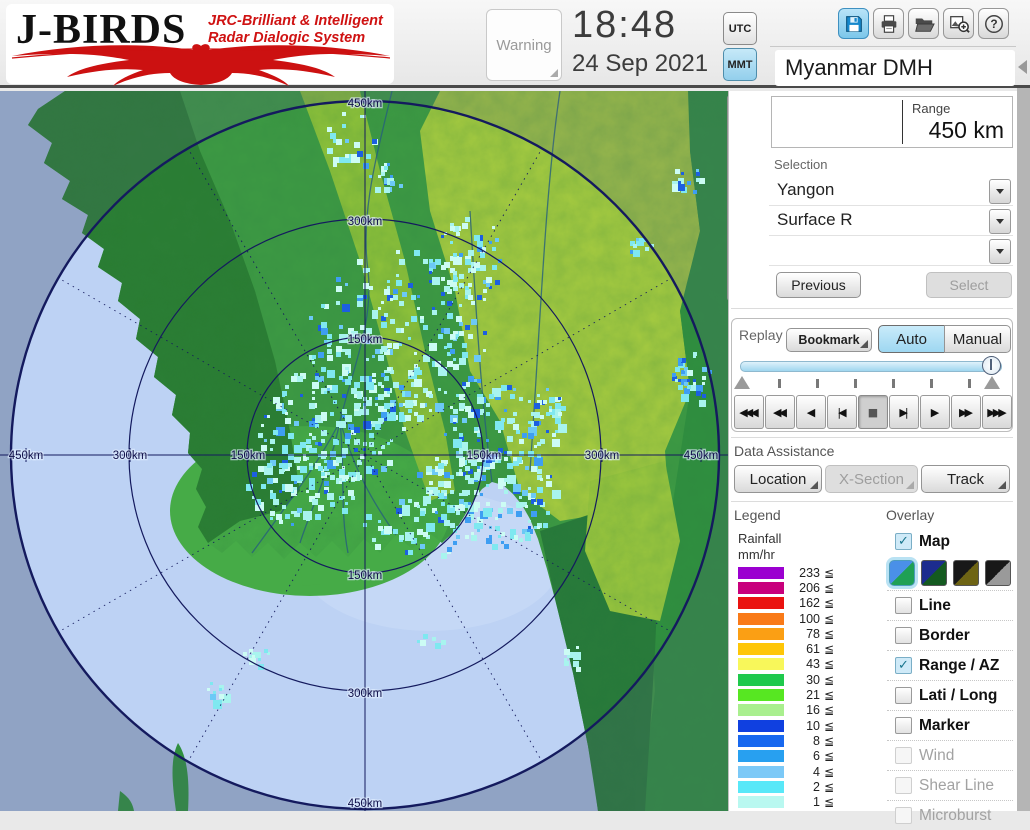 This screenshot has height=830, width=1030. I want to click on rewind-fastest-button: ◀◀◀, so click(749, 412).